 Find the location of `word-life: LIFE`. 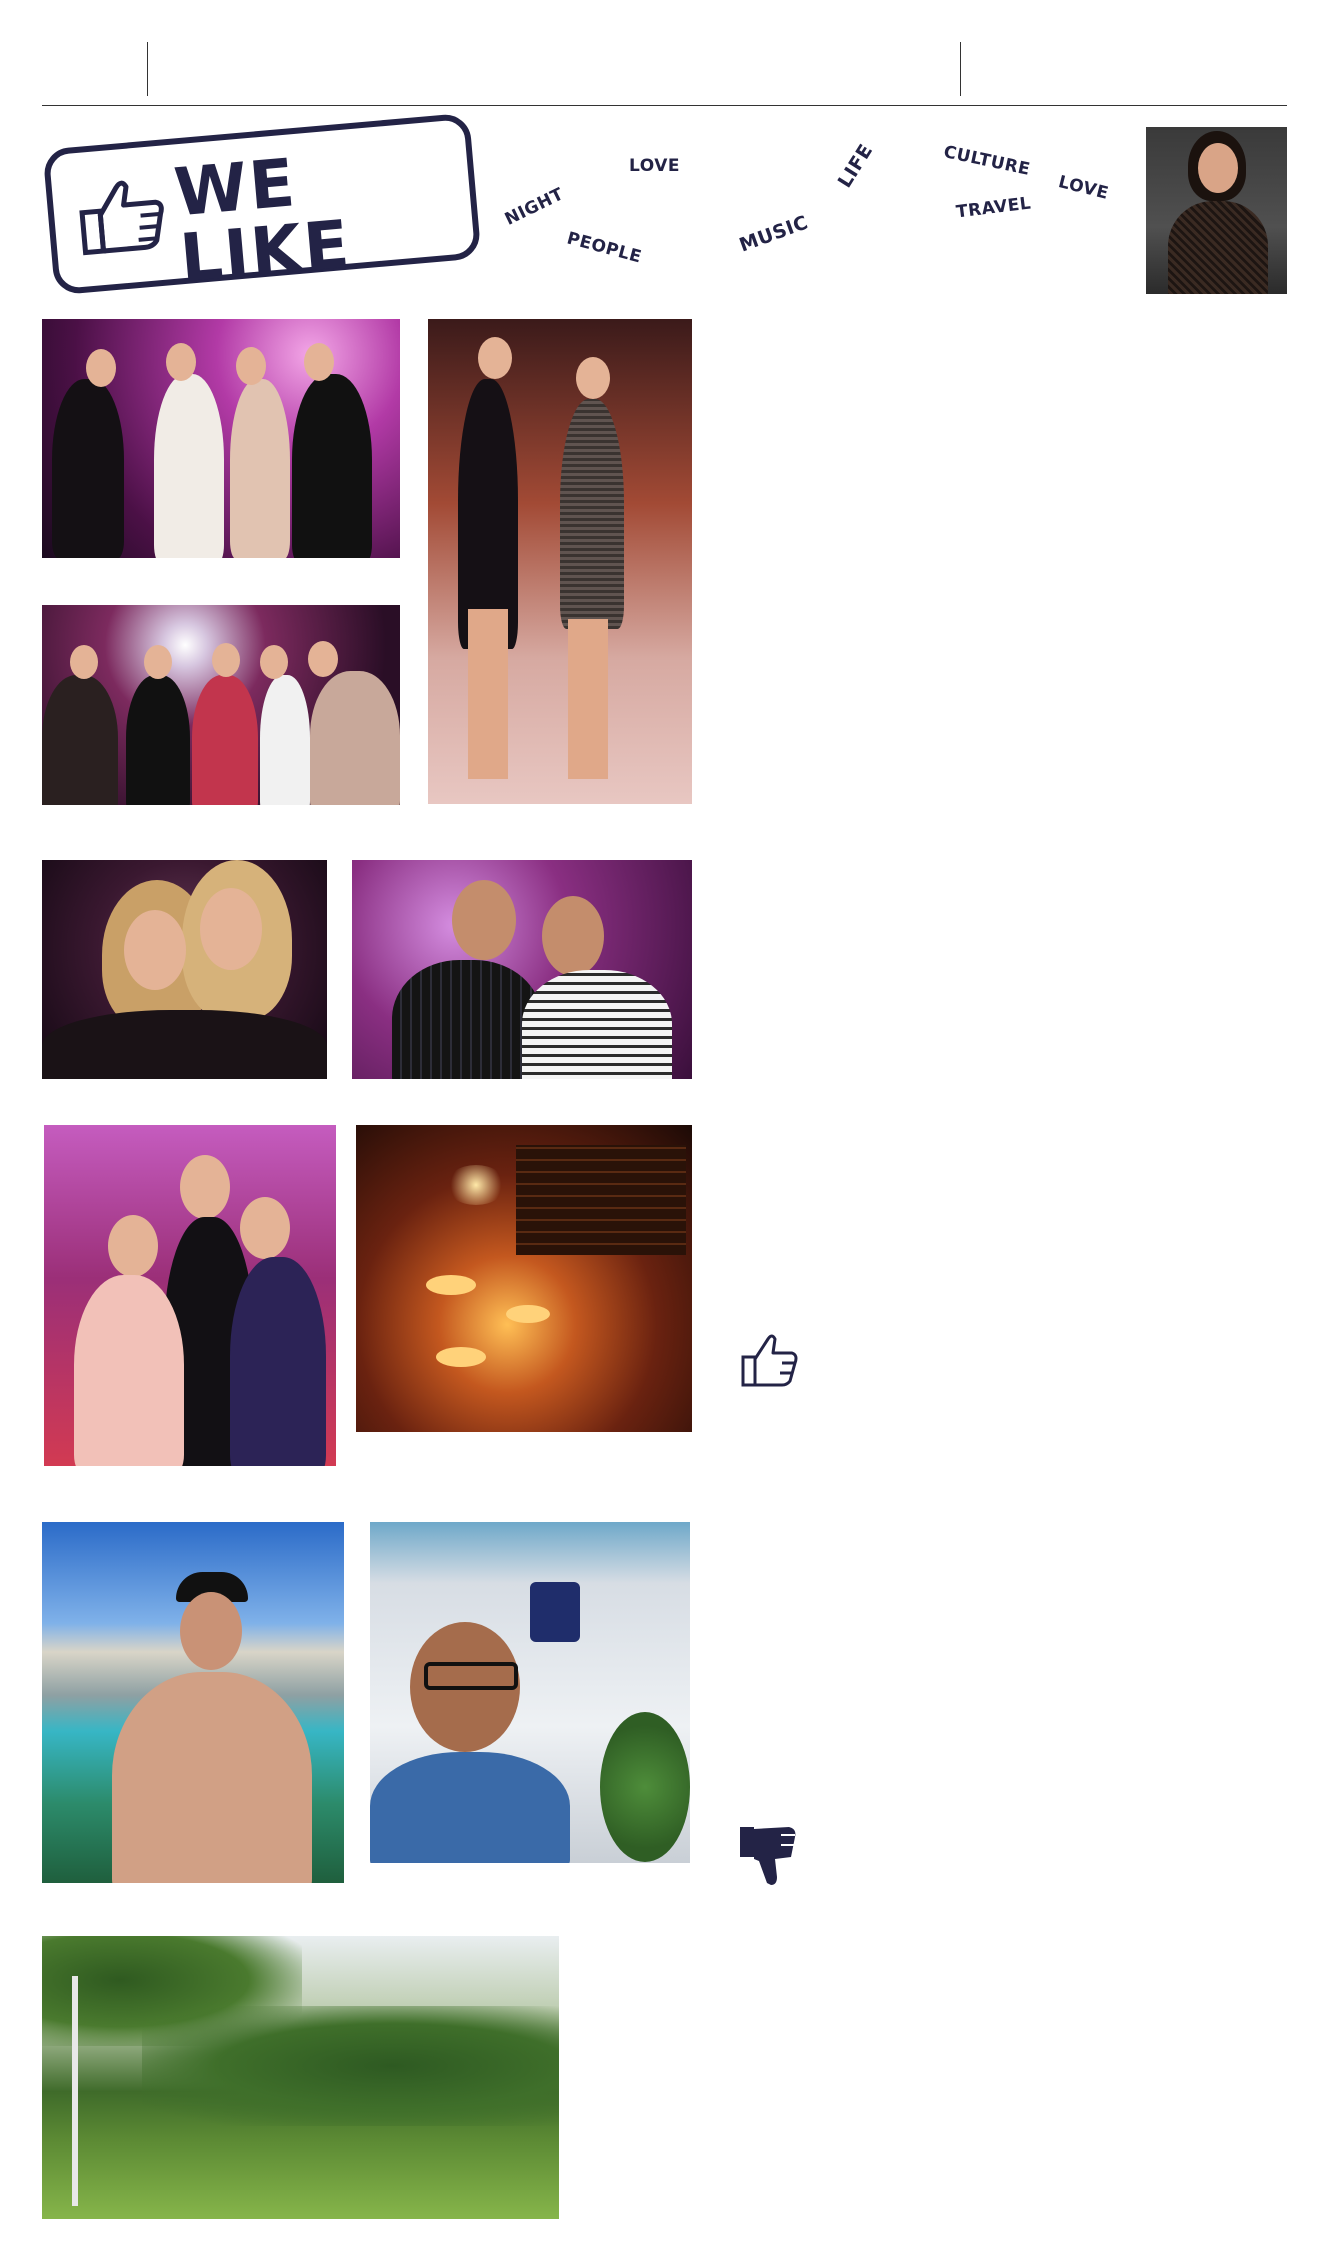

word-life: LIFE is located at coordinates (855, 166).